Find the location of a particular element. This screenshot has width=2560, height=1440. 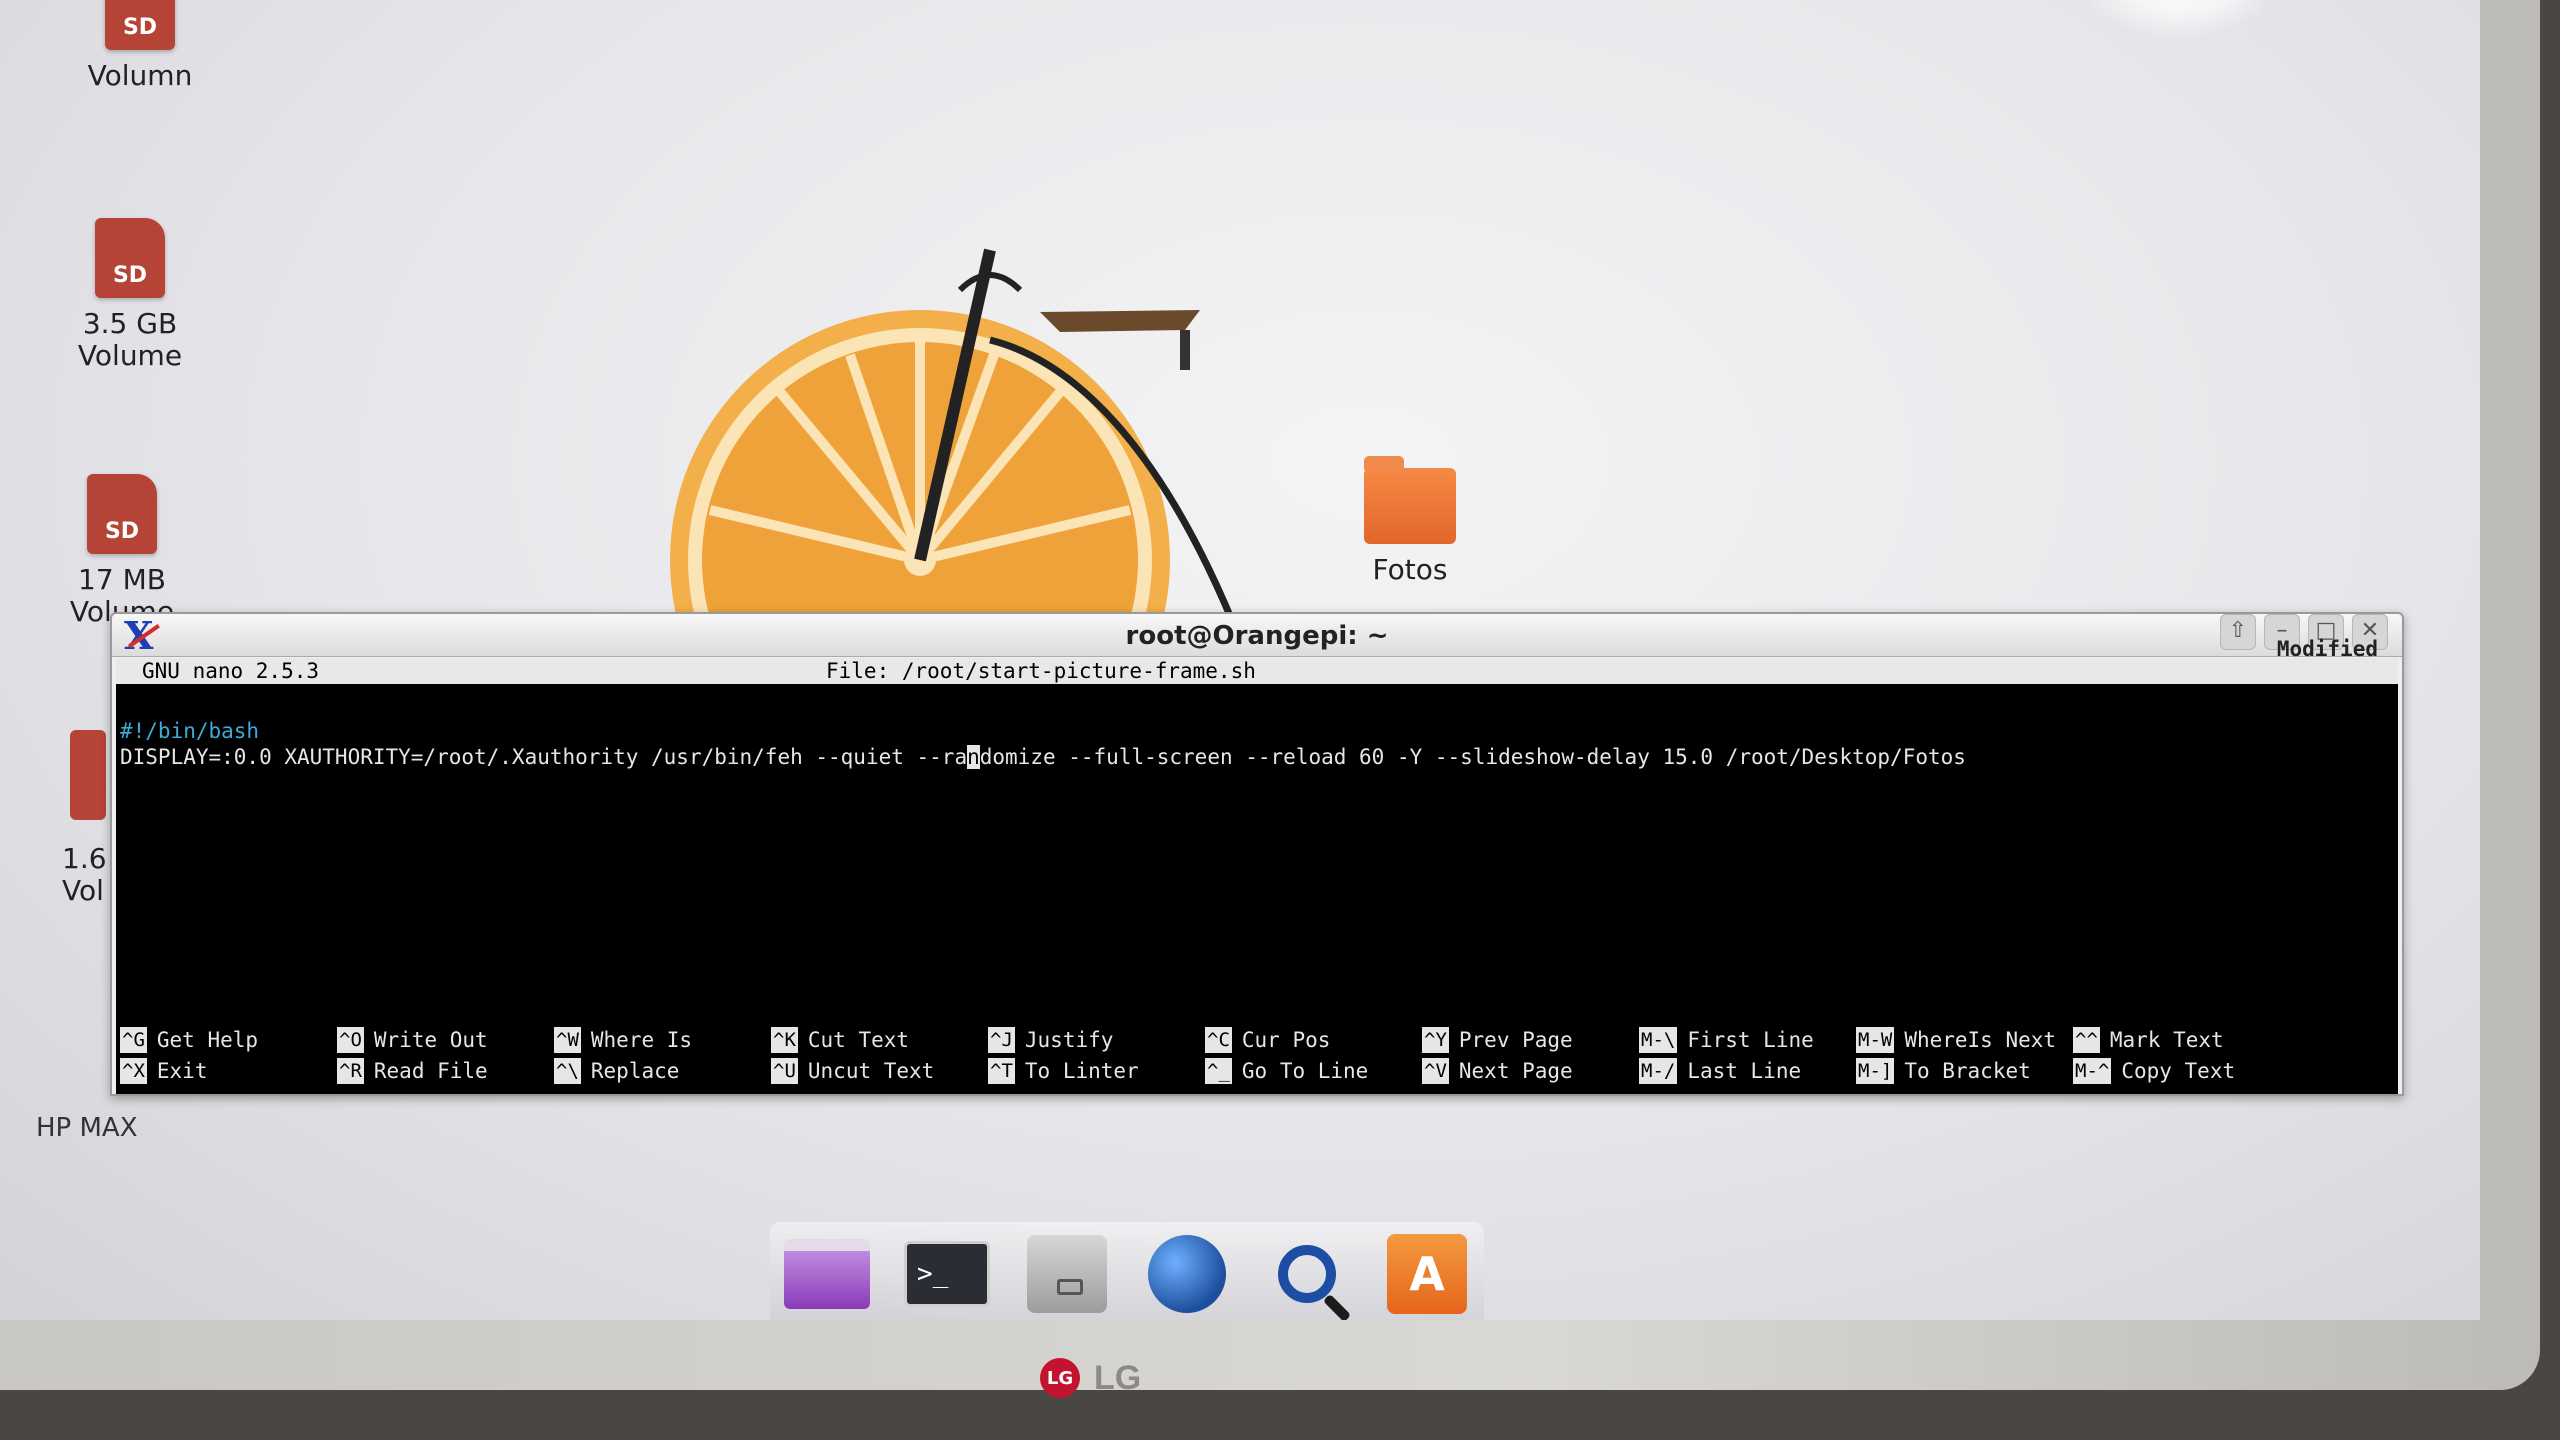

editor-line: #!/bin/bash is located at coordinates (1259, 731).